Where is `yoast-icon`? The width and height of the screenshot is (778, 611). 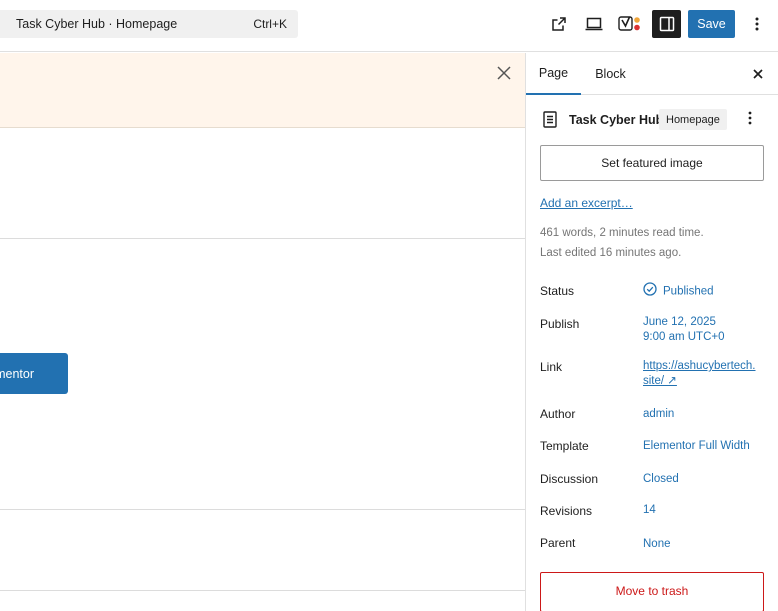 yoast-icon is located at coordinates (630, 24).